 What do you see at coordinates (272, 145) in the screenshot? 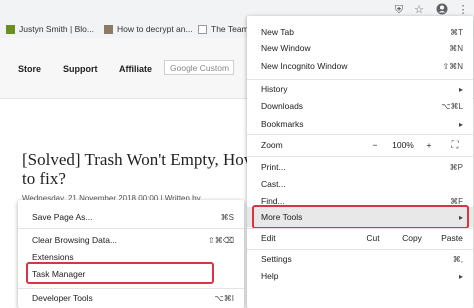
I see `menu-label: Zoom` at bounding box center [272, 145].